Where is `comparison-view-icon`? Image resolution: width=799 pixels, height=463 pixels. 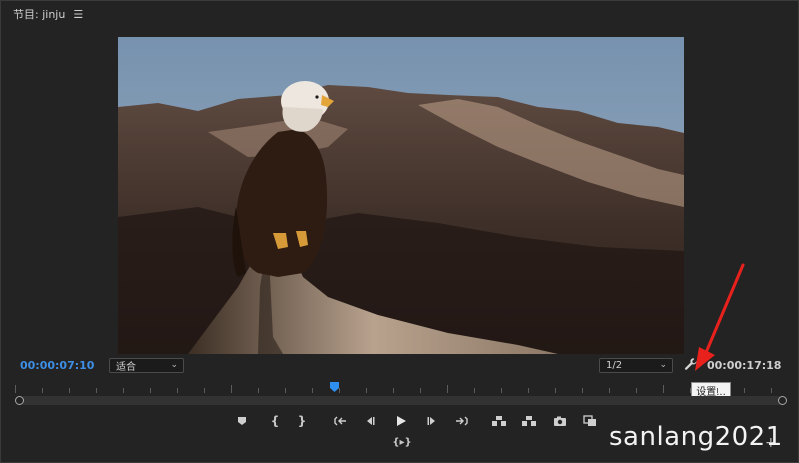 comparison-view-icon is located at coordinates (590, 421).